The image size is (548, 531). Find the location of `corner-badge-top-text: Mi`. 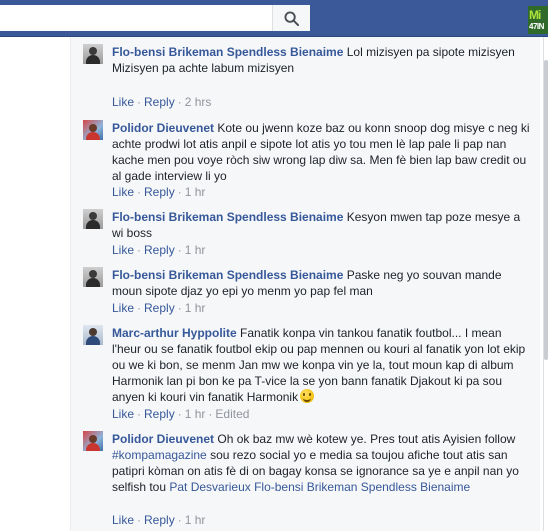

corner-badge-top-text: Mi is located at coordinates (535, 15).